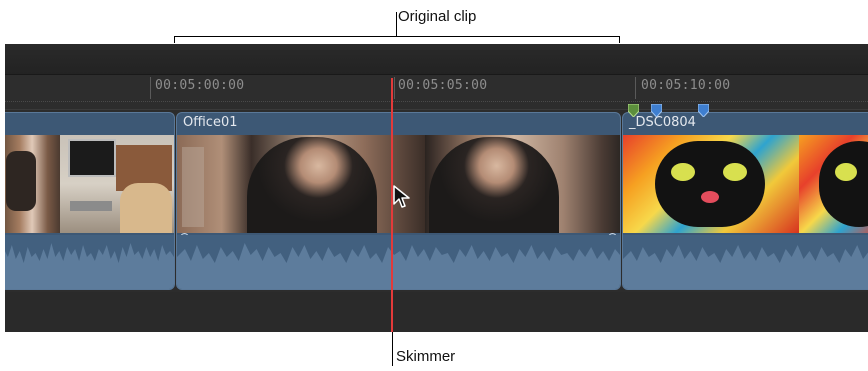  What do you see at coordinates (200, 85) in the screenshot?
I see `ruler-timecode-1: 00:05:00:00` at bounding box center [200, 85].